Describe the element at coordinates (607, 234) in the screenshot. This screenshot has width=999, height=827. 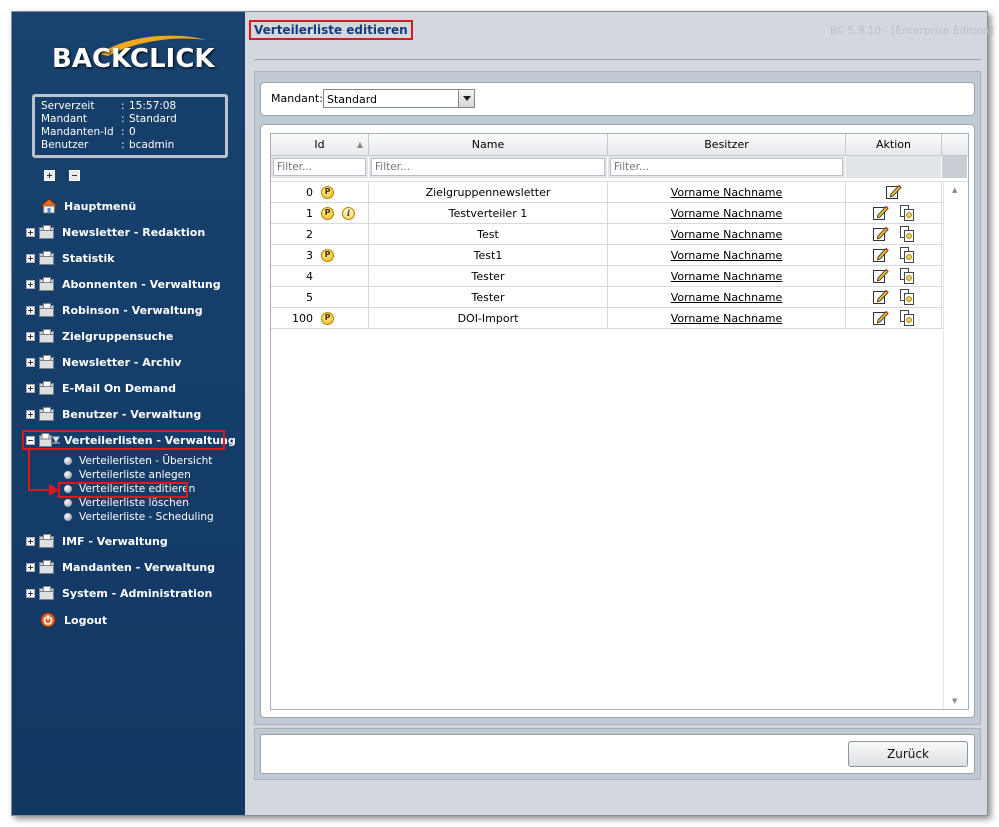
I see `table-row: 2 Test Vorname Nachname` at that location.